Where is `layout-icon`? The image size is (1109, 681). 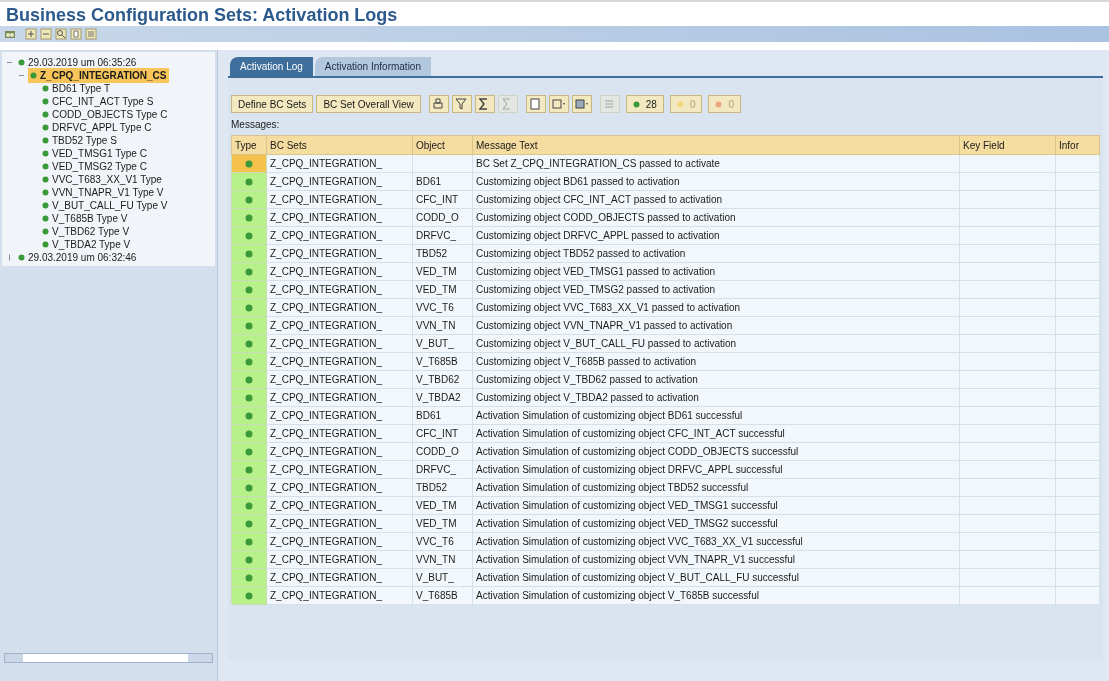
layout-icon is located at coordinates (582, 104).